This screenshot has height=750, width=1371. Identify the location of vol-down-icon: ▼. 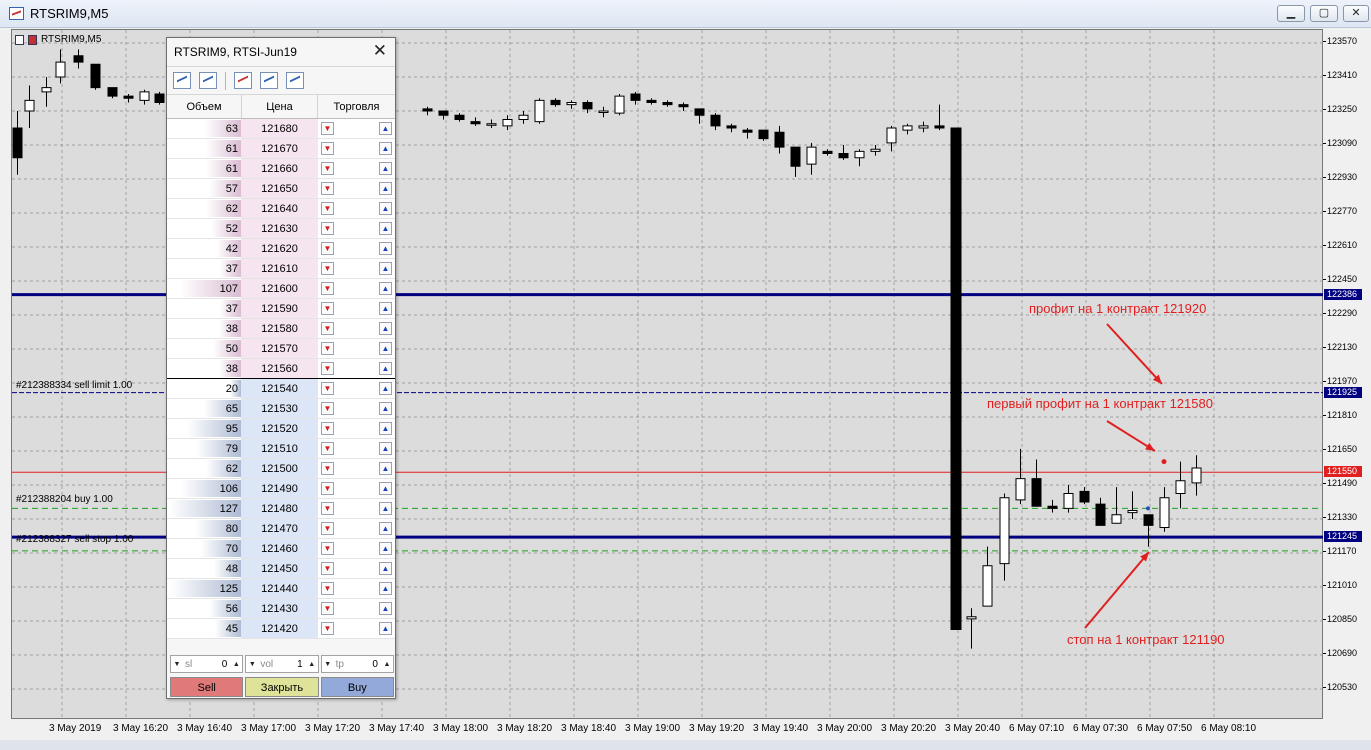
(252, 664).